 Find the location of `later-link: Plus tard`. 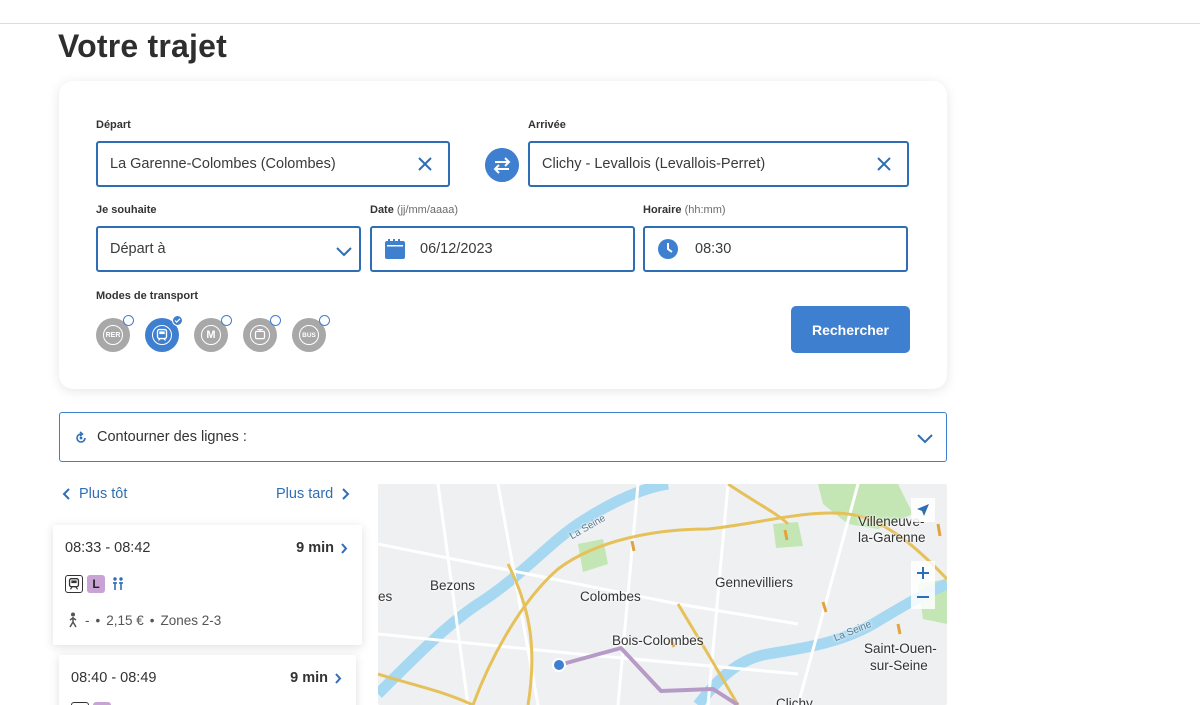

later-link: Plus tard is located at coordinates (313, 494).